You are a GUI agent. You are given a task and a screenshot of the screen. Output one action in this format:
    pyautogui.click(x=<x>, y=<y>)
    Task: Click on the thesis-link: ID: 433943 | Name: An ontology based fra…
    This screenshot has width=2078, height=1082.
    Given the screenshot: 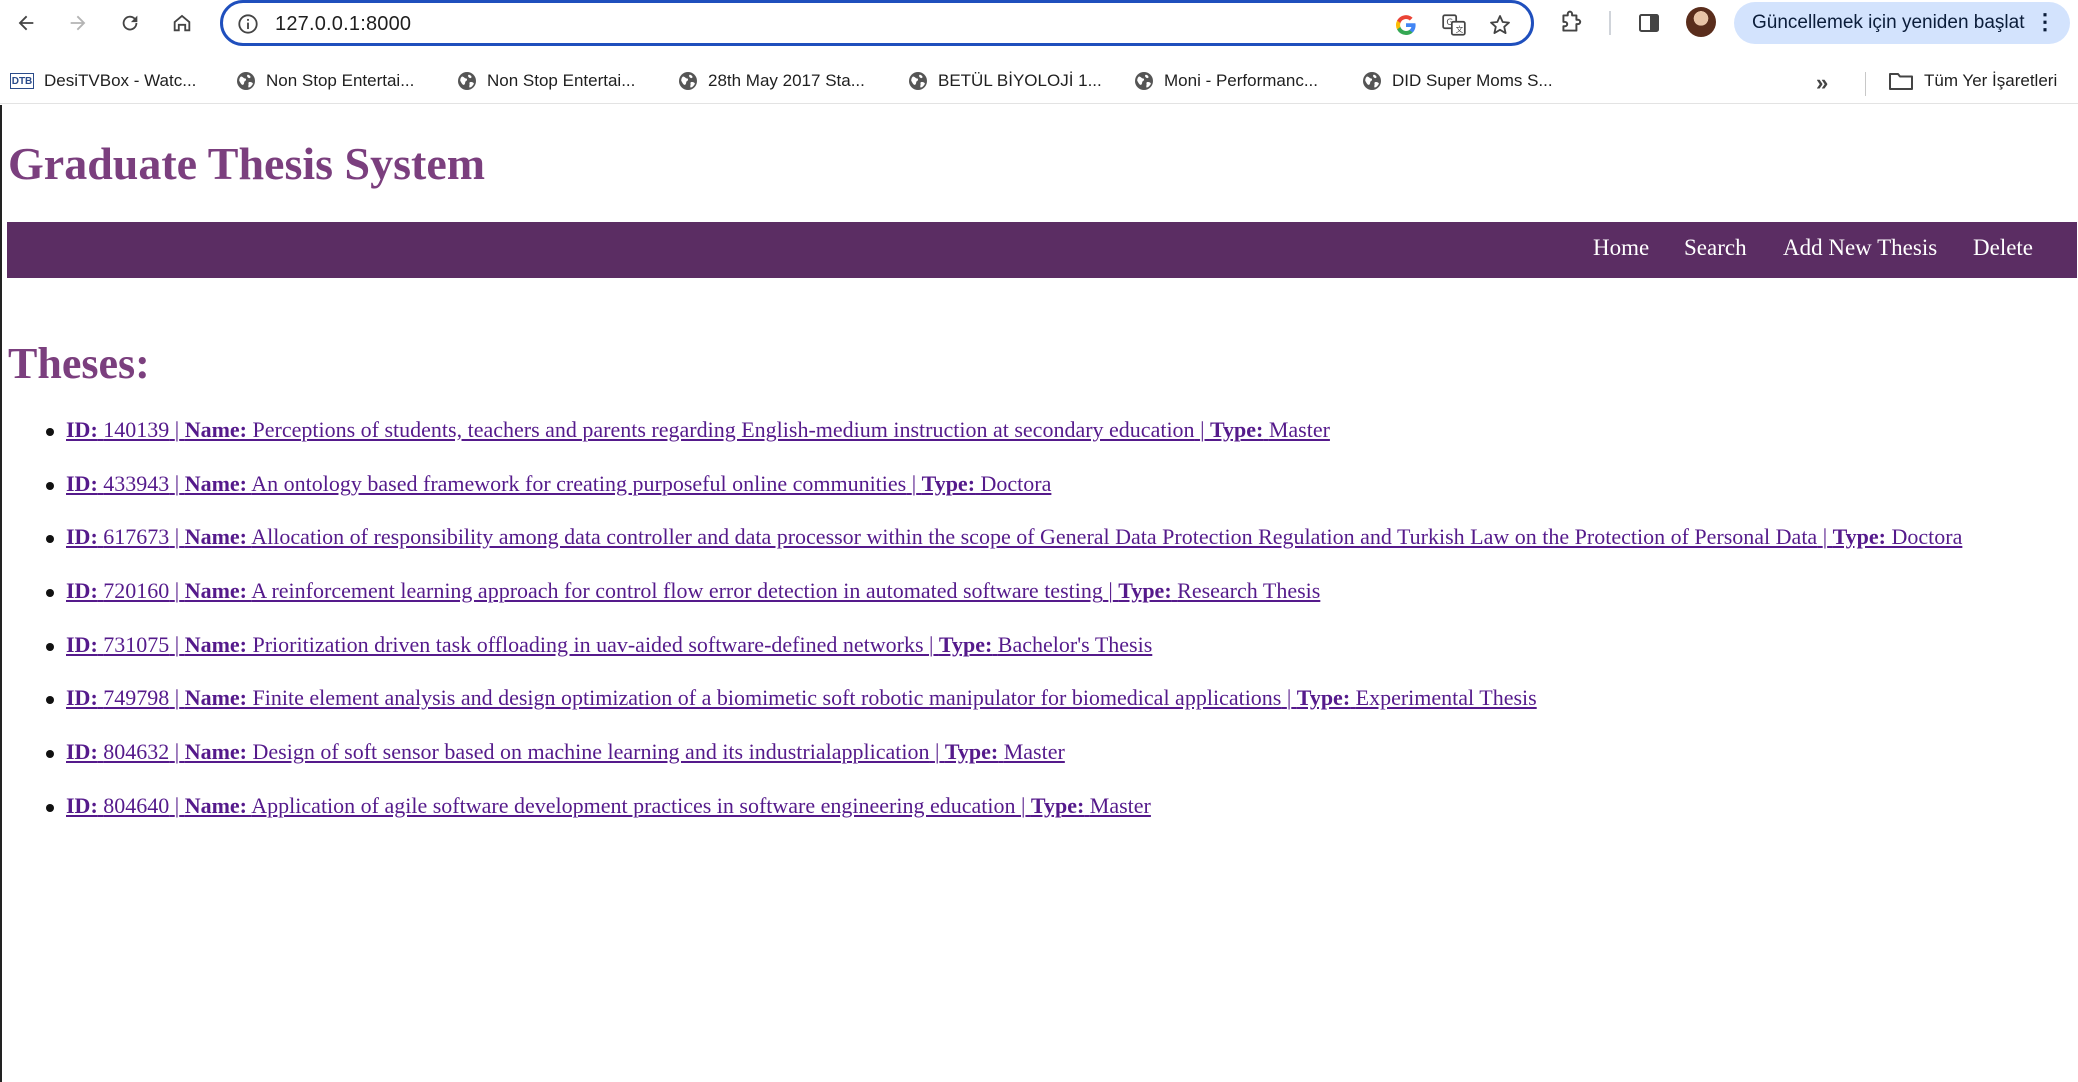 What is the action you would take?
    pyautogui.click(x=558, y=483)
    